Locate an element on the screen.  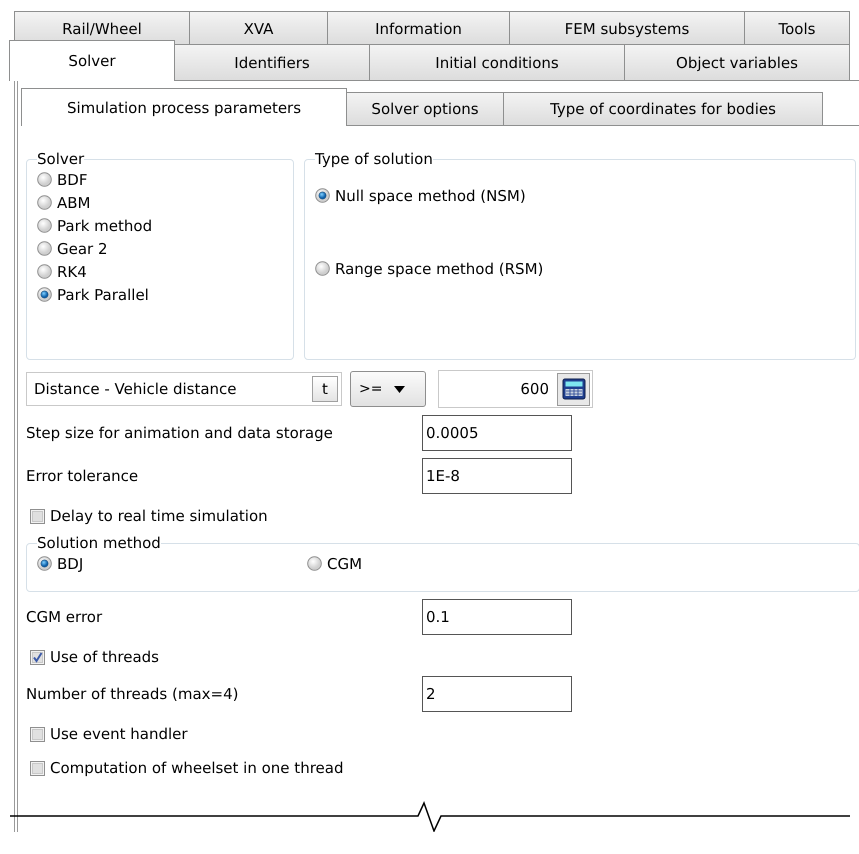
input-field: 2 is located at coordinates (497, 694).